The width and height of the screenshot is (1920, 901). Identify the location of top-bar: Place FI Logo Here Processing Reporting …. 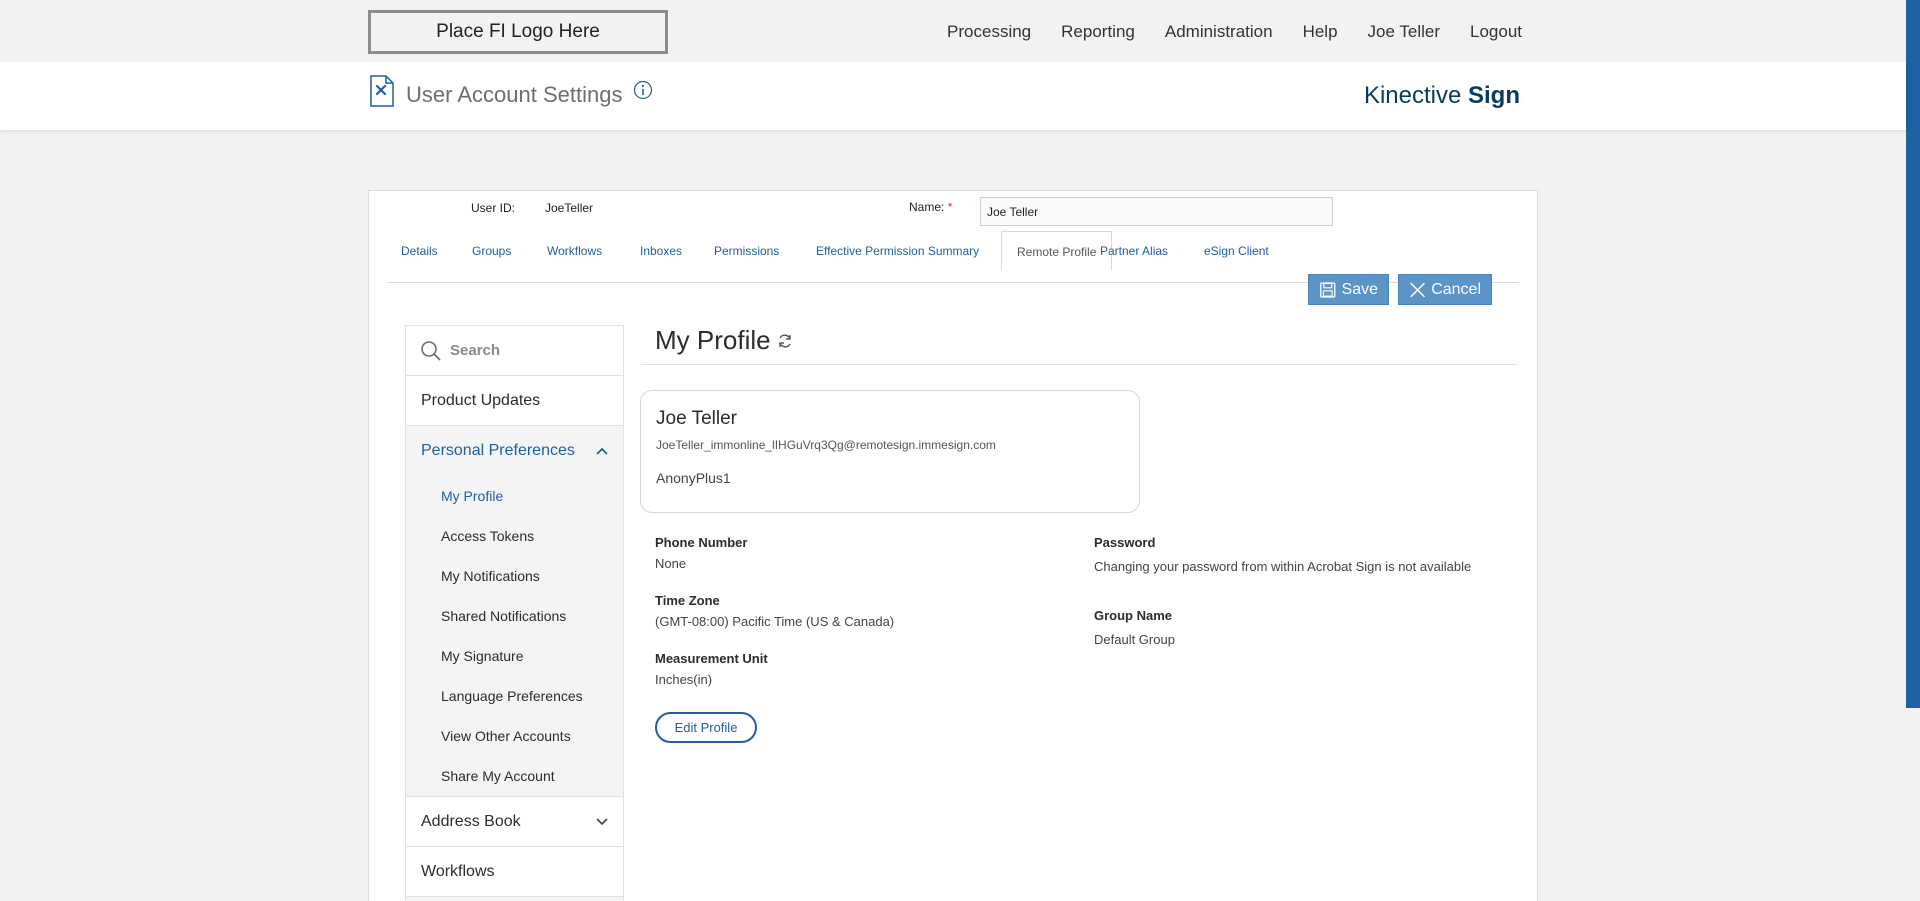
(960, 31).